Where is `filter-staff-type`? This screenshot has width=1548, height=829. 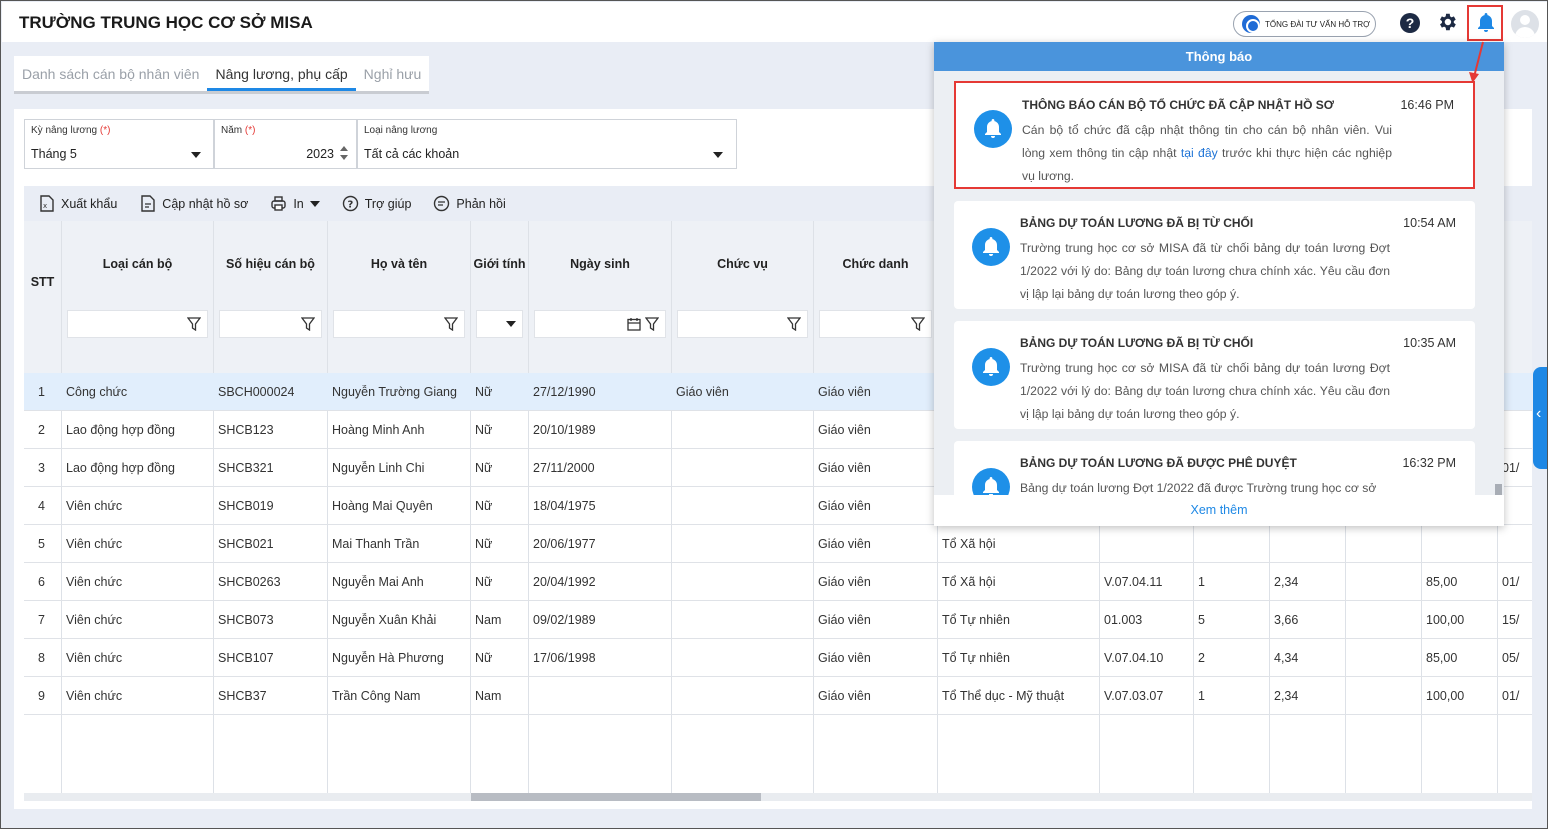 filter-staff-type is located at coordinates (137, 324).